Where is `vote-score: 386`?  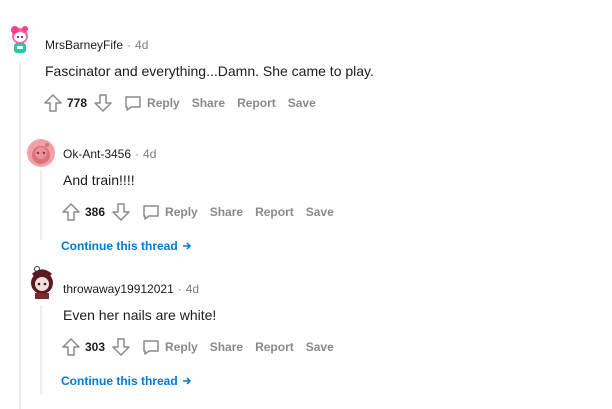
vote-score: 386 is located at coordinates (95, 212).